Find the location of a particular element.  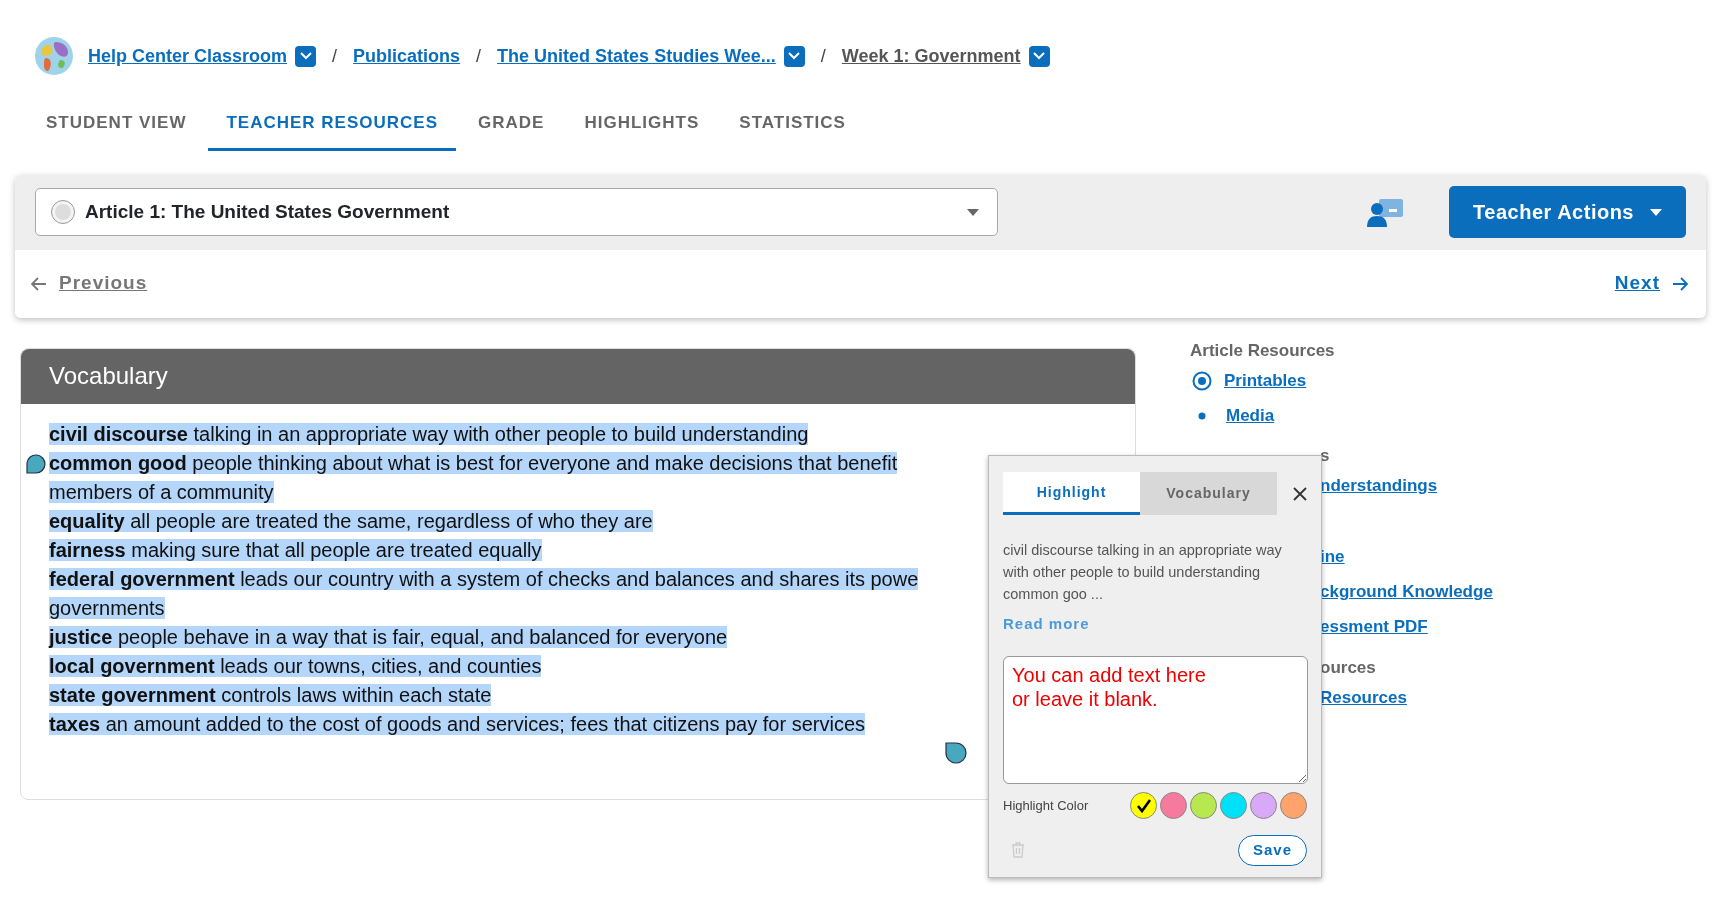

resource-link: Resources is located at coordinates (1363, 697).